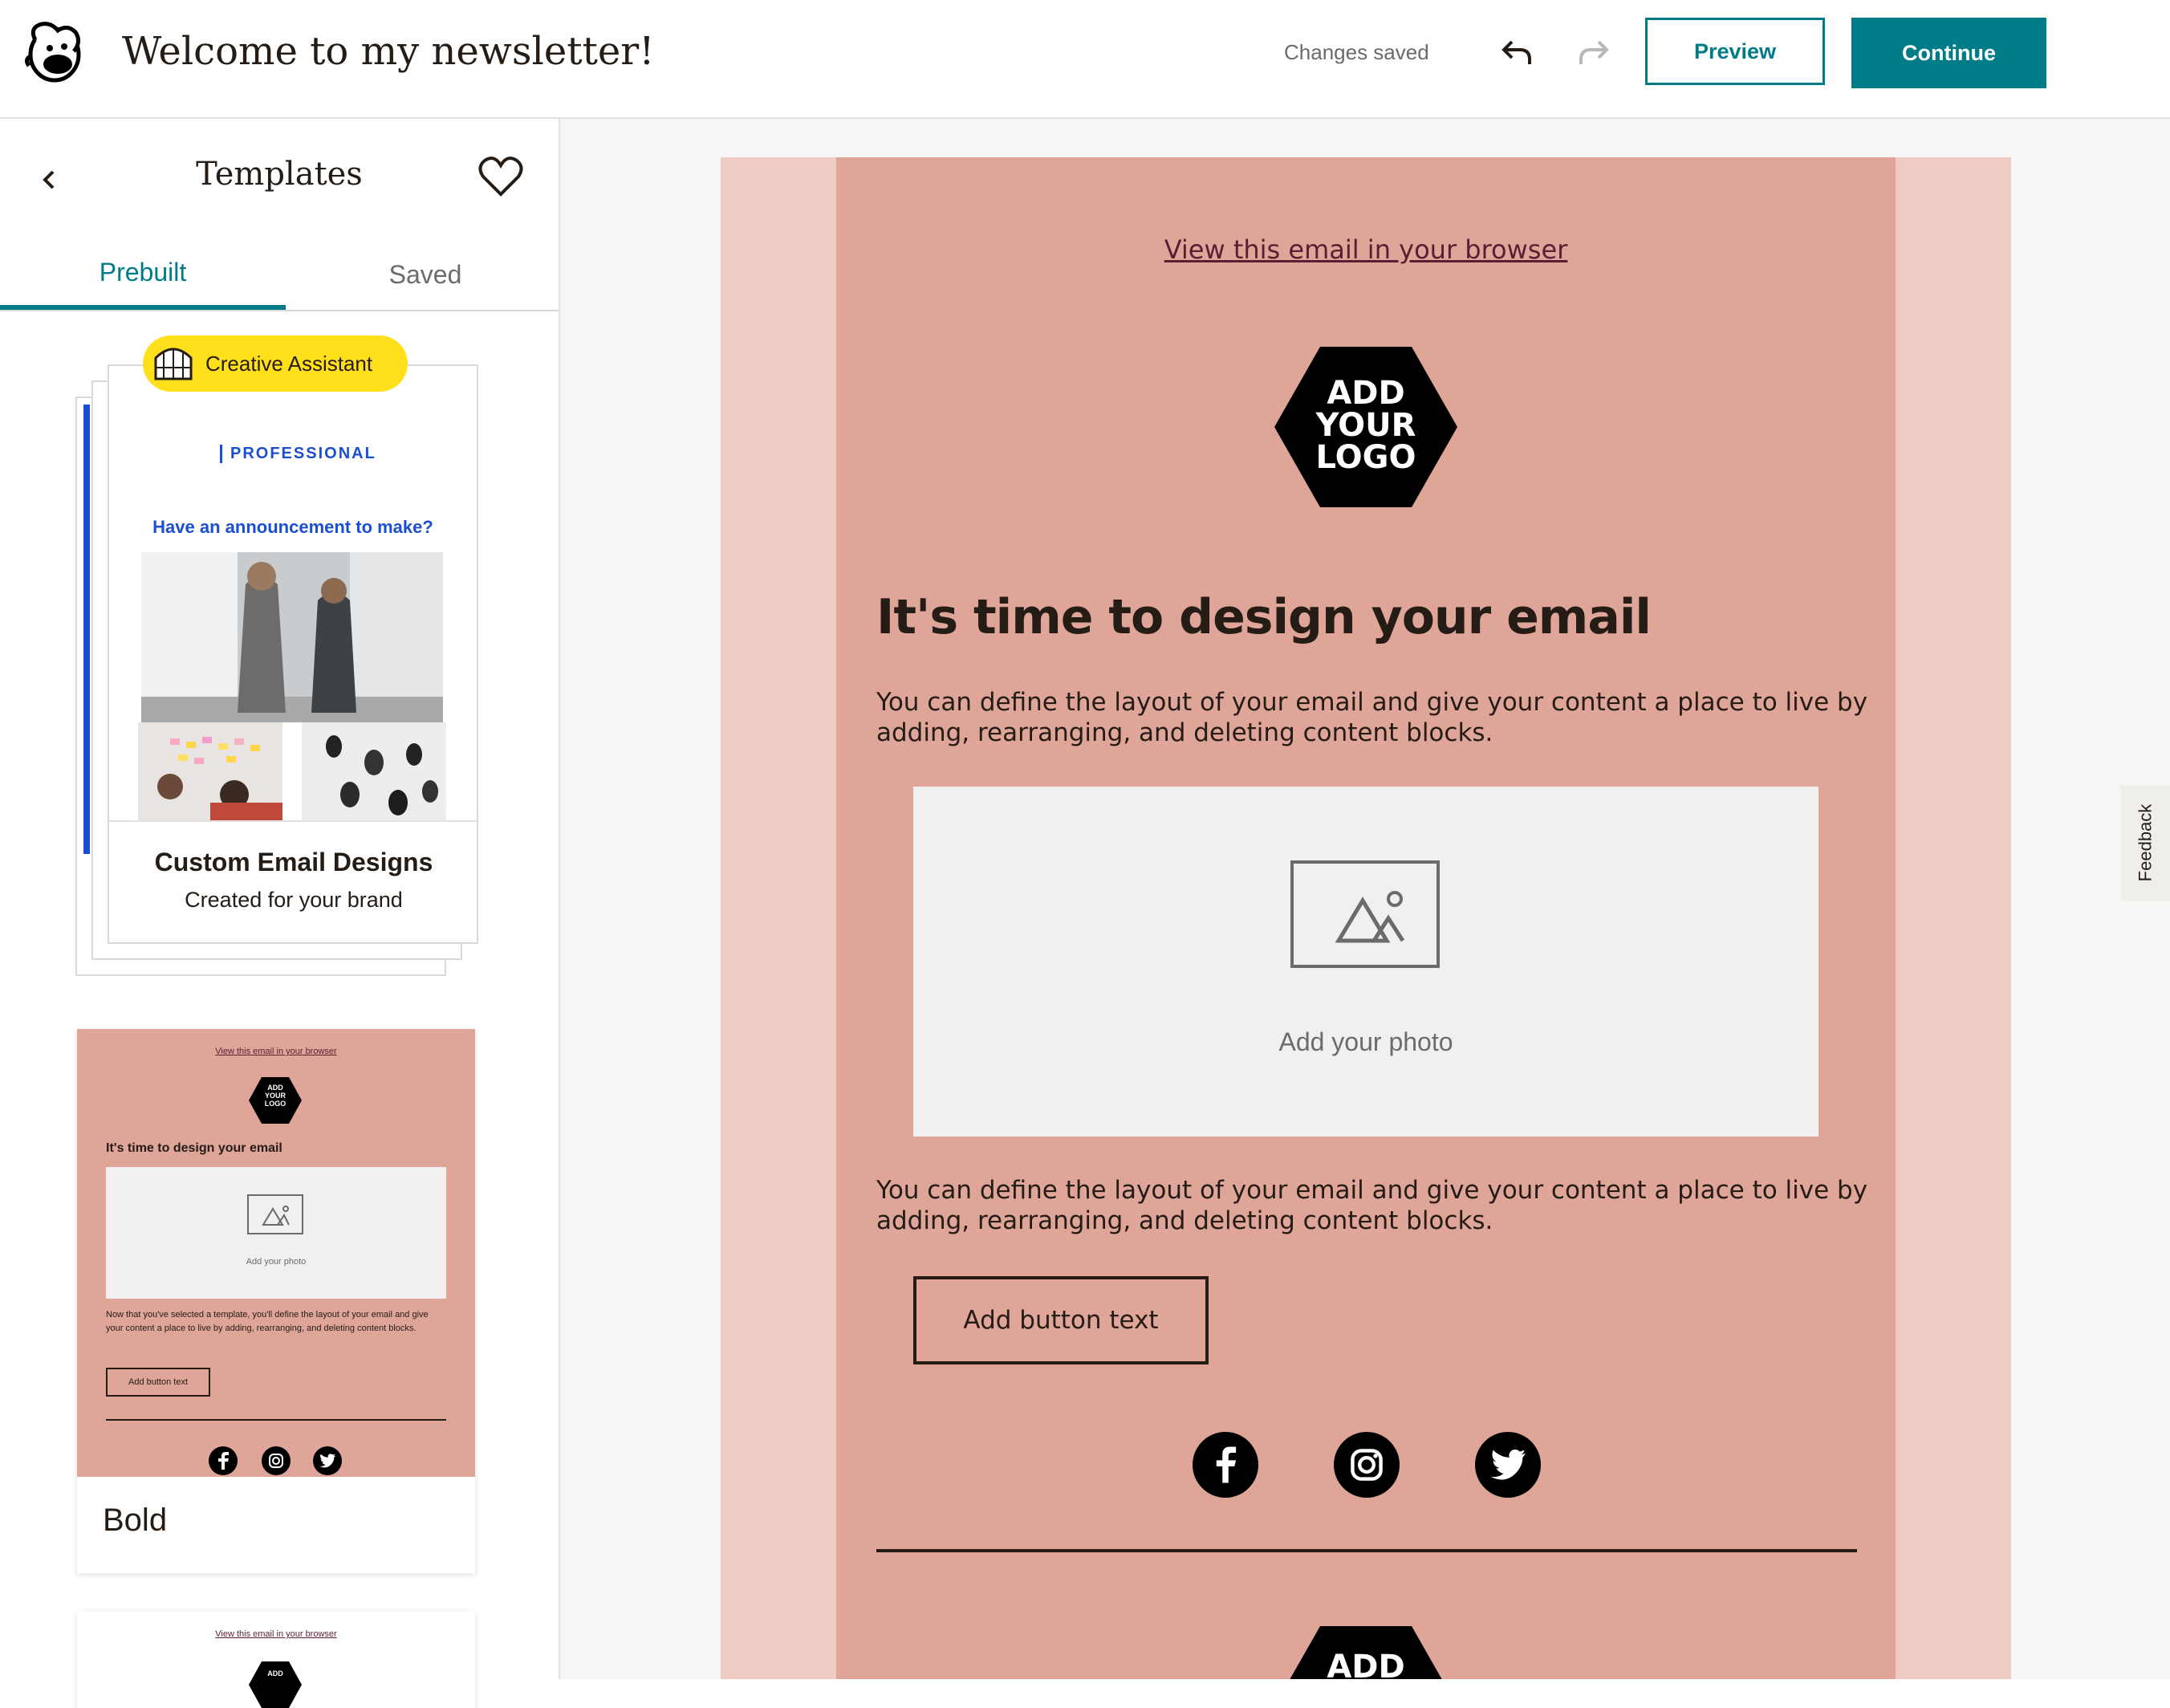 The height and width of the screenshot is (1708, 2170). I want to click on logo-line: LOGO, so click(1365, 458).